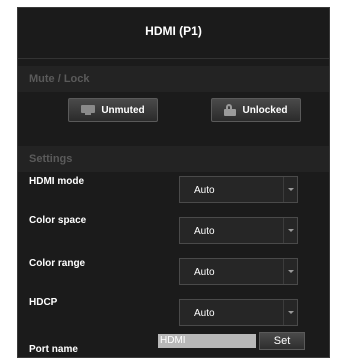 The height and width of the screenshot is (358, 344). I want to click on hdcp-select: Auto, so click(238, 312).